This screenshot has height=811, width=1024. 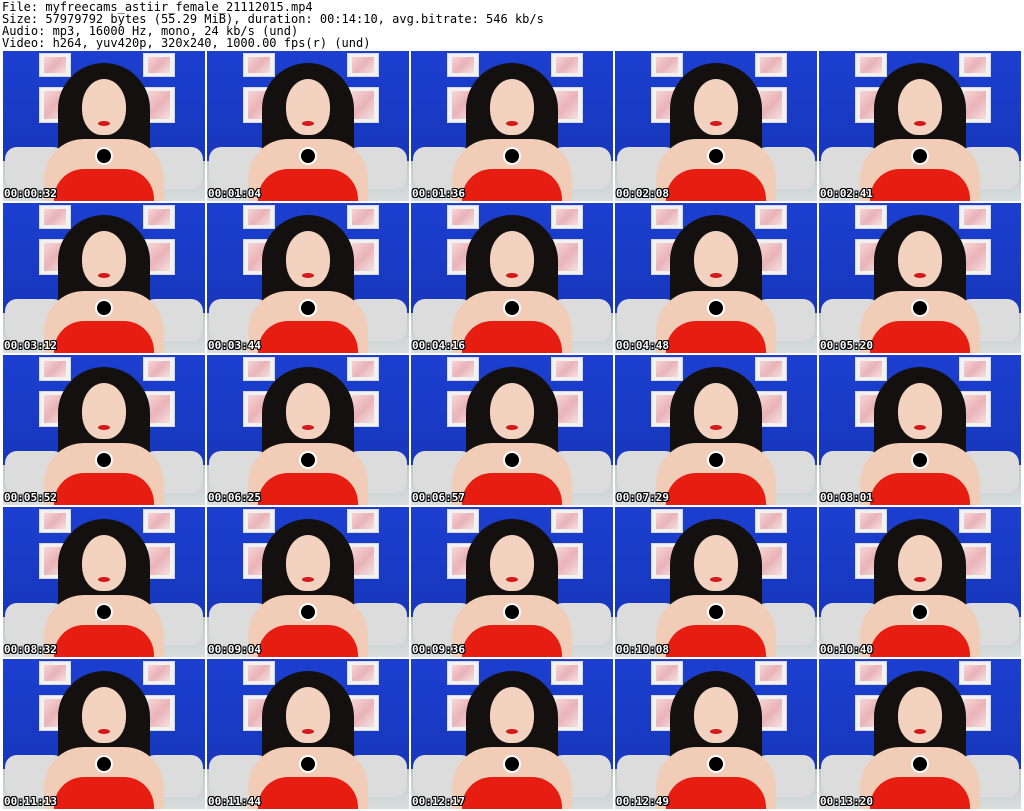 I want to click on video-thumbnail: 00:08:32, so click(x=104, y=582).